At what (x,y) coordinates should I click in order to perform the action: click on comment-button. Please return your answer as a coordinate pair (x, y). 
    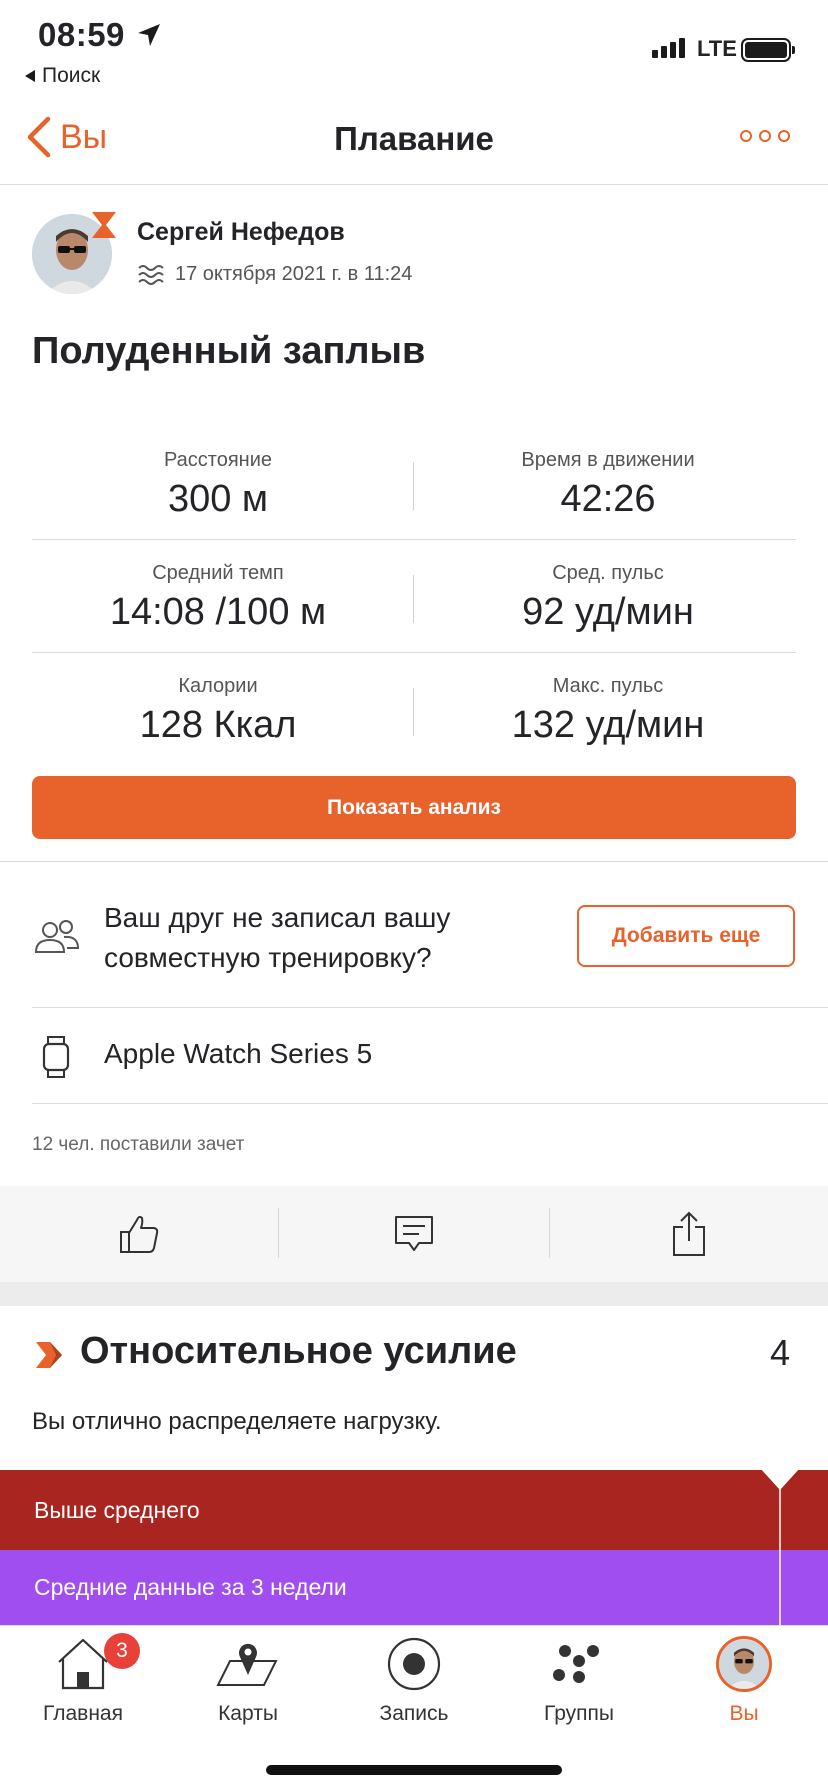
    Looking at the image, I should click on (413, 1234).